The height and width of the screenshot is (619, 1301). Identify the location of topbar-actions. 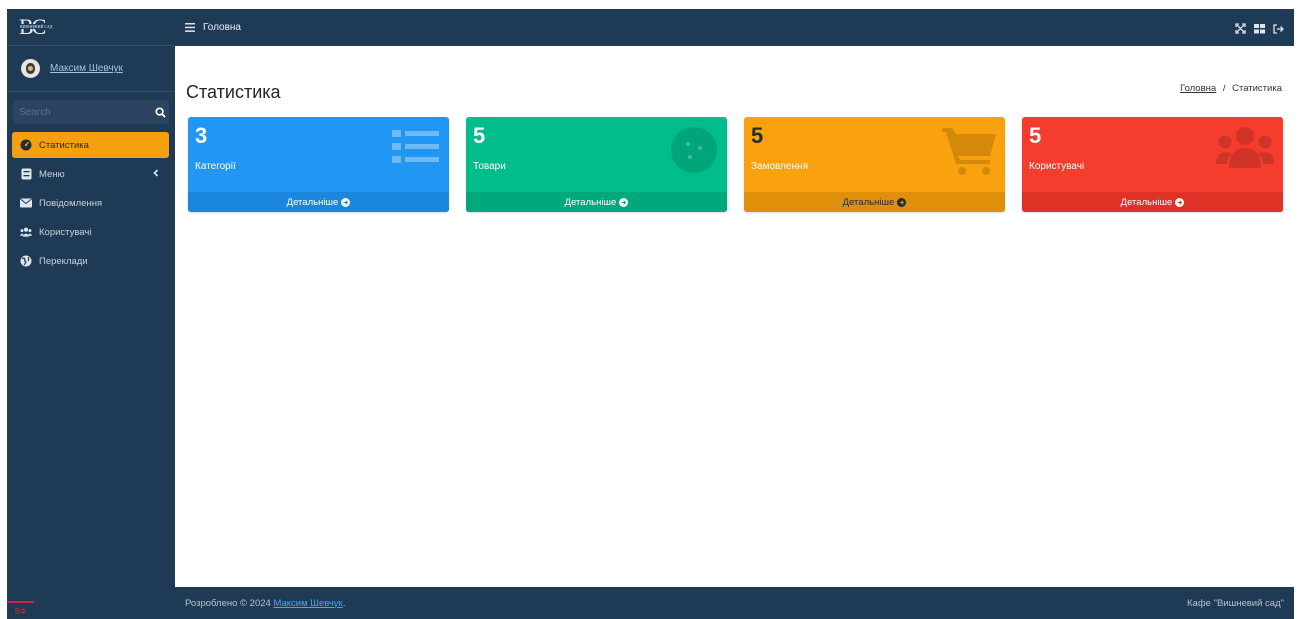
(1259, 30).